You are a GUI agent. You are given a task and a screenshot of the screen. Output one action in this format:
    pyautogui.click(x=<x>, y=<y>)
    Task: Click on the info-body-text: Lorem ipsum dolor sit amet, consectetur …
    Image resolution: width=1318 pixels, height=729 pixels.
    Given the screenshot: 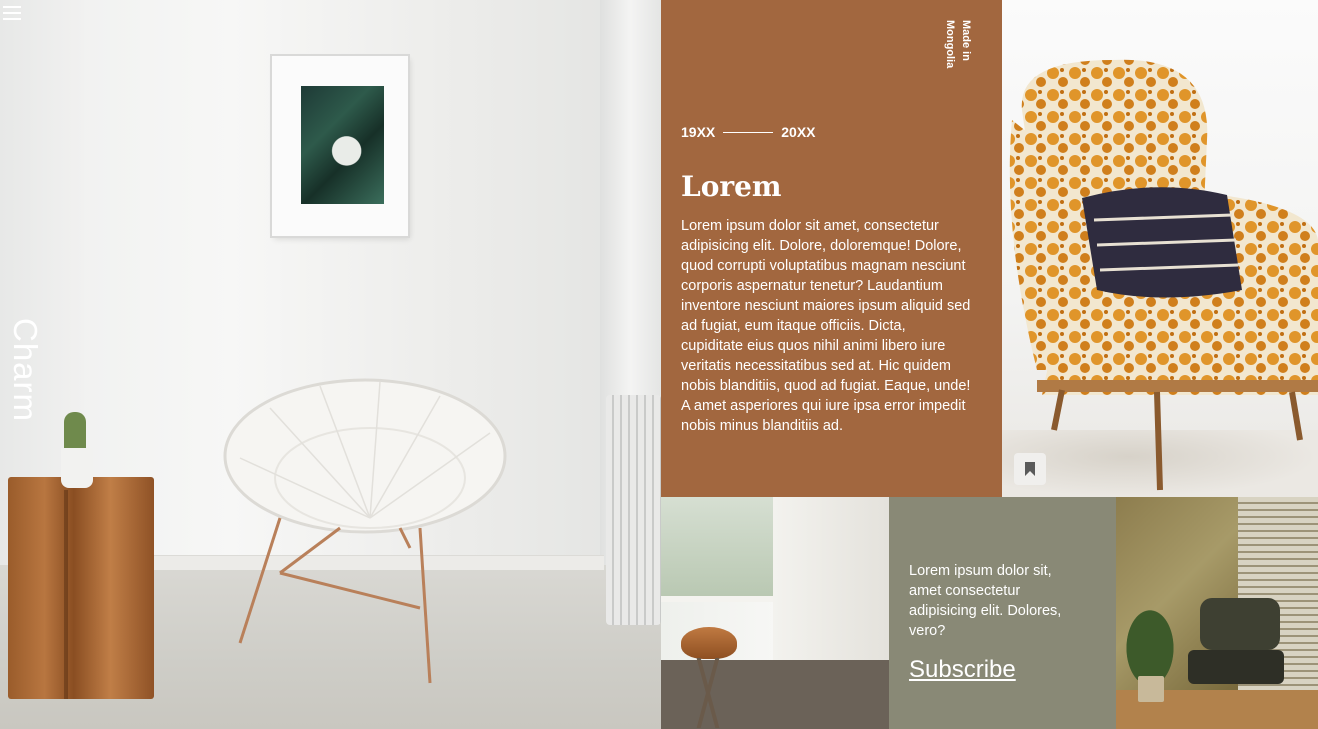 What is the action you would take?
    pyautogui.click(x=826, y=326)
    